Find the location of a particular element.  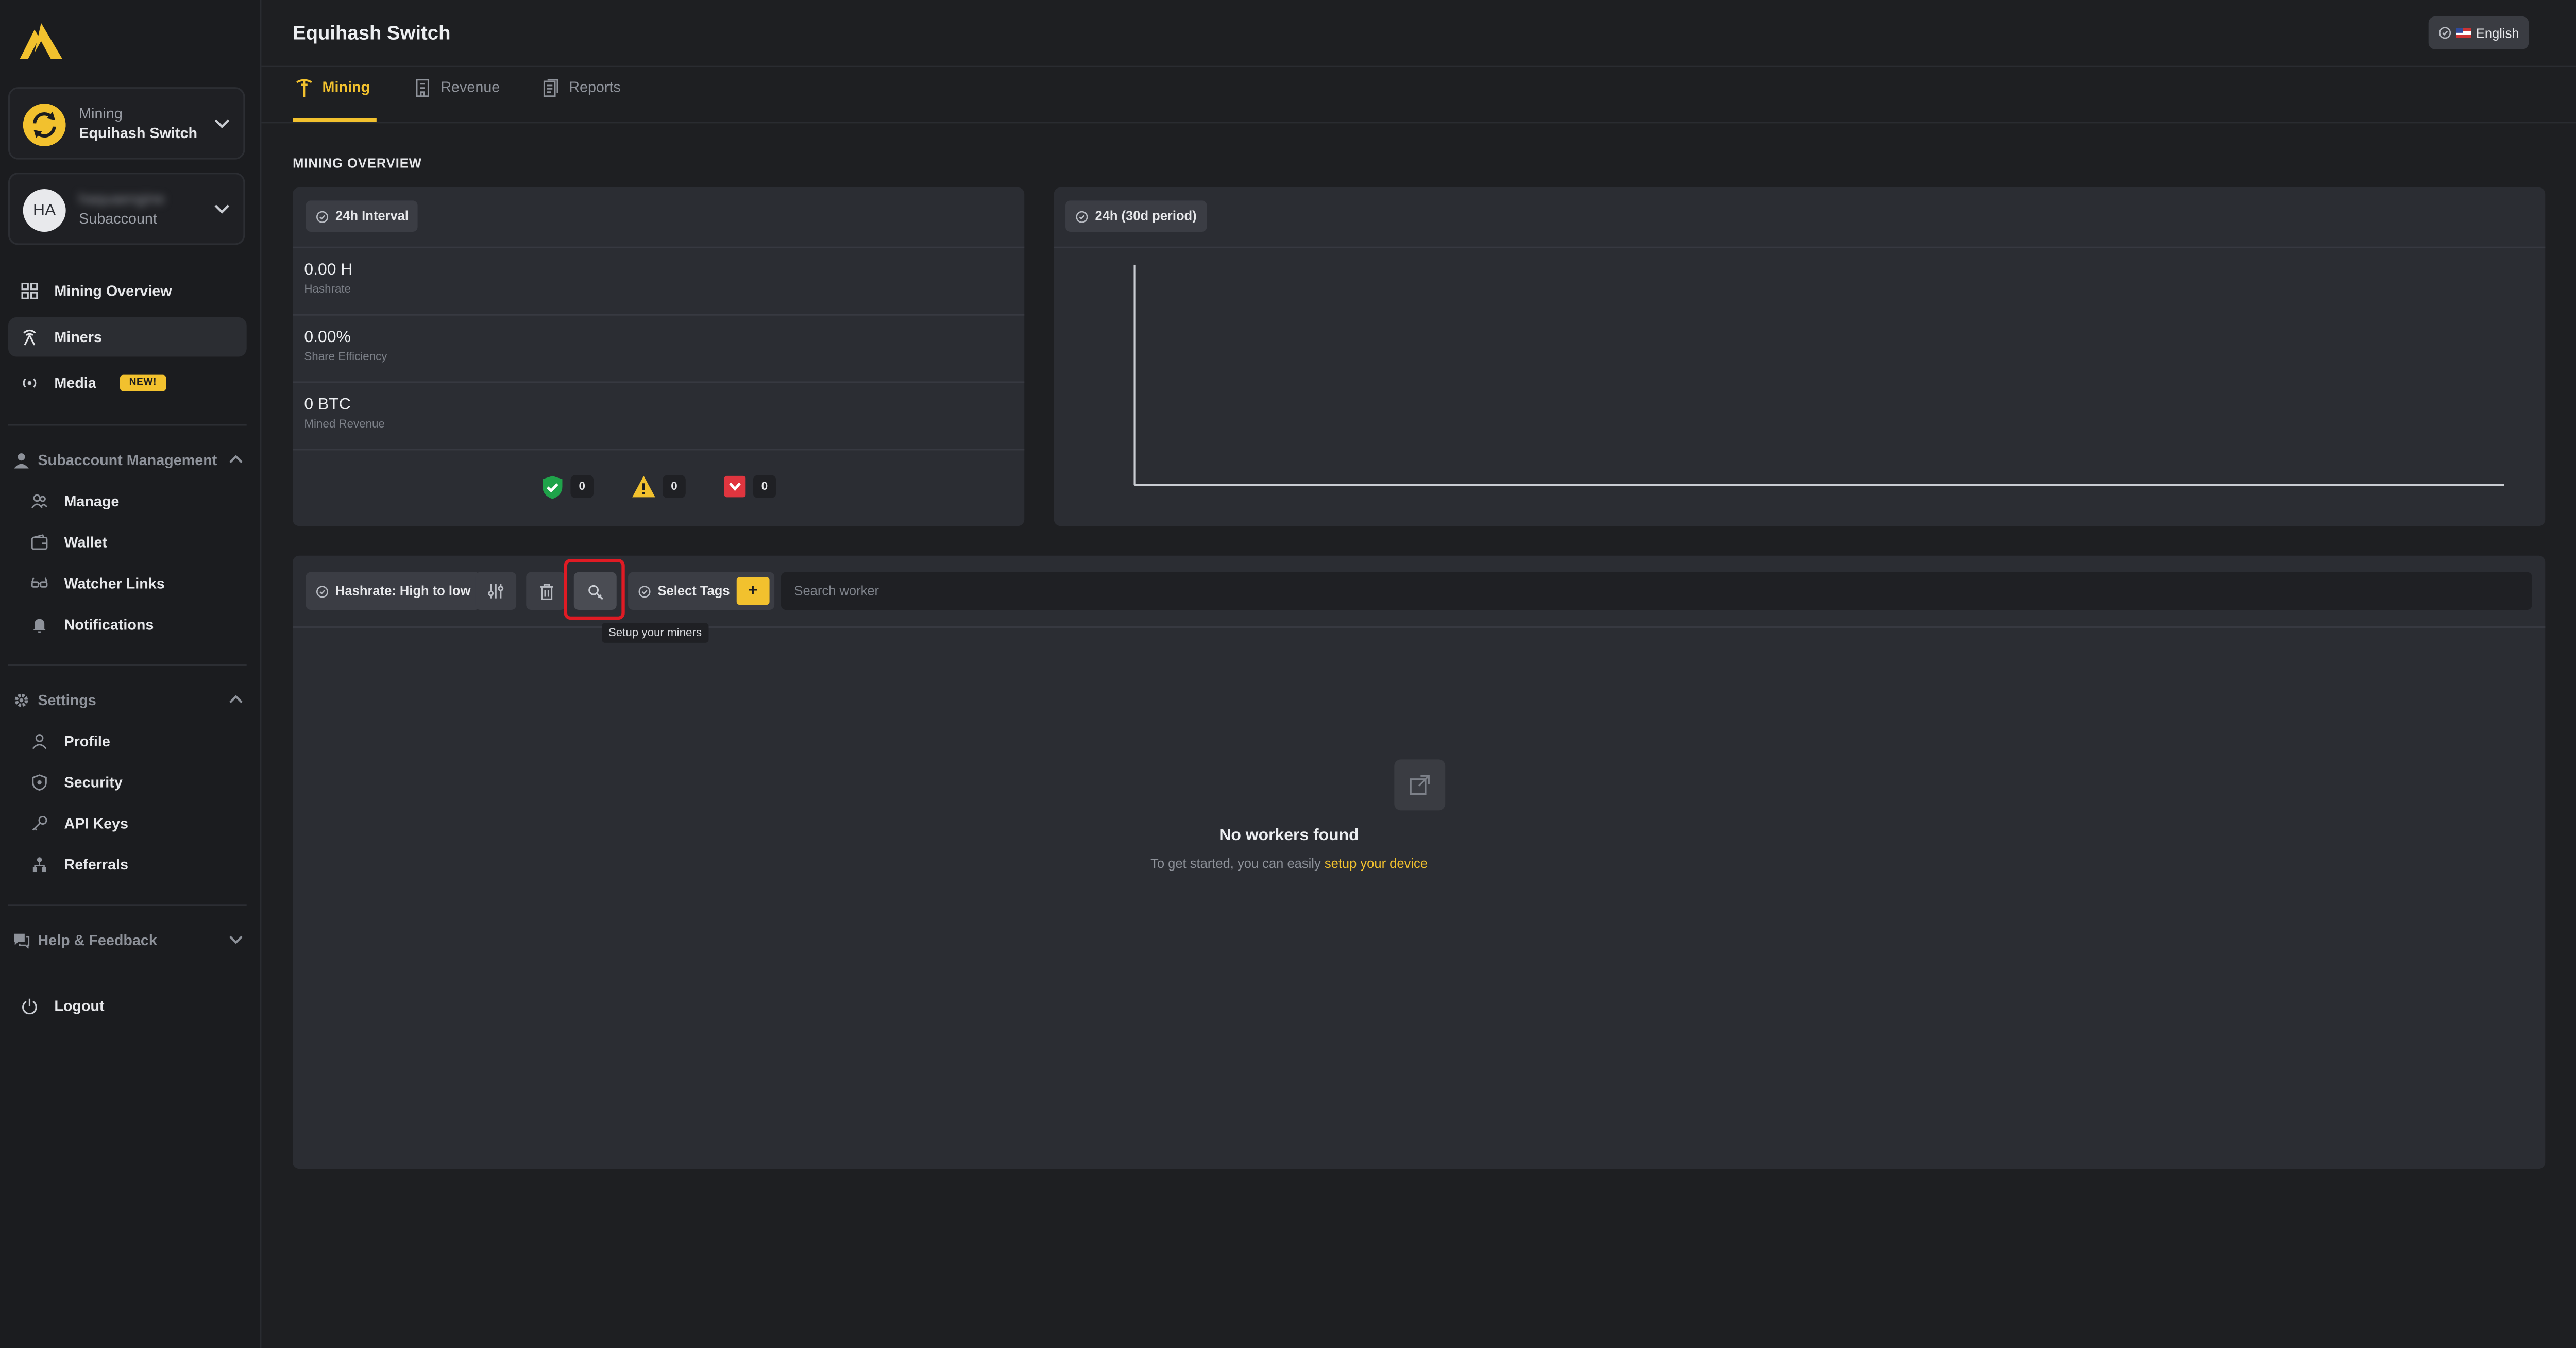

account-name: haquaengine is located at coordinates (122, 199).